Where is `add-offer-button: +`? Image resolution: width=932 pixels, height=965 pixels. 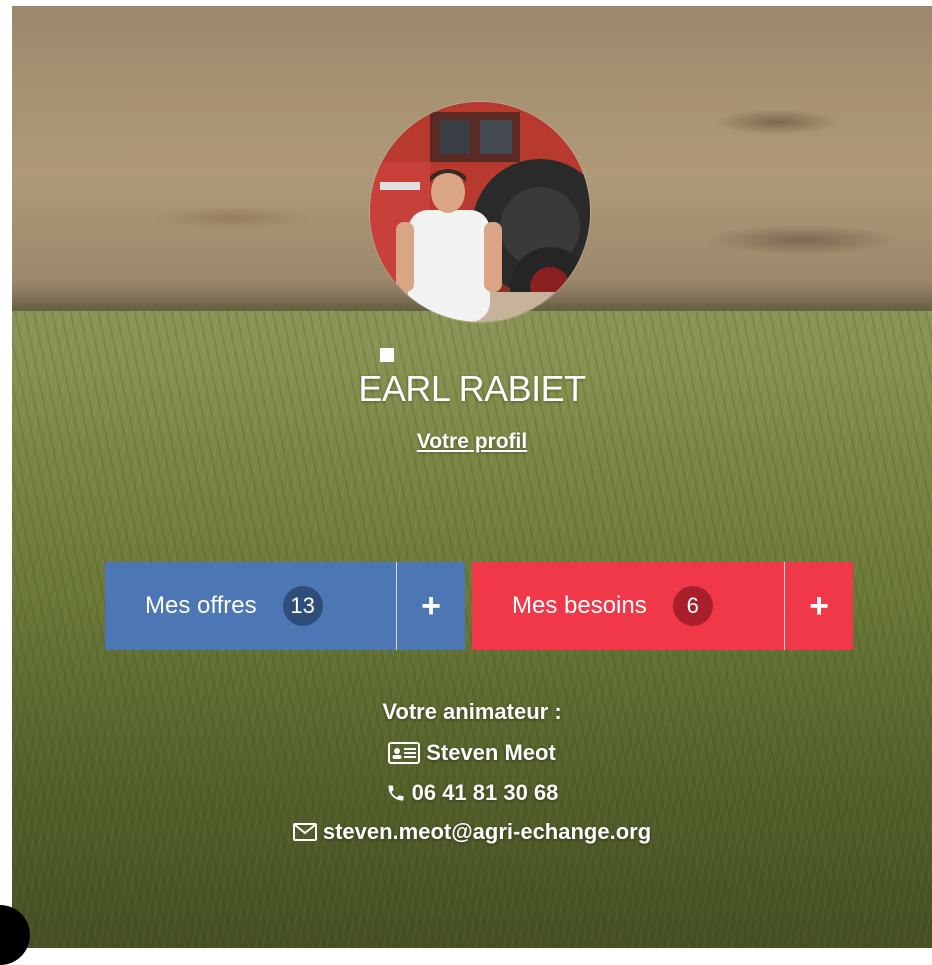
add-offer-button: + is located at coordinates (431, 606).